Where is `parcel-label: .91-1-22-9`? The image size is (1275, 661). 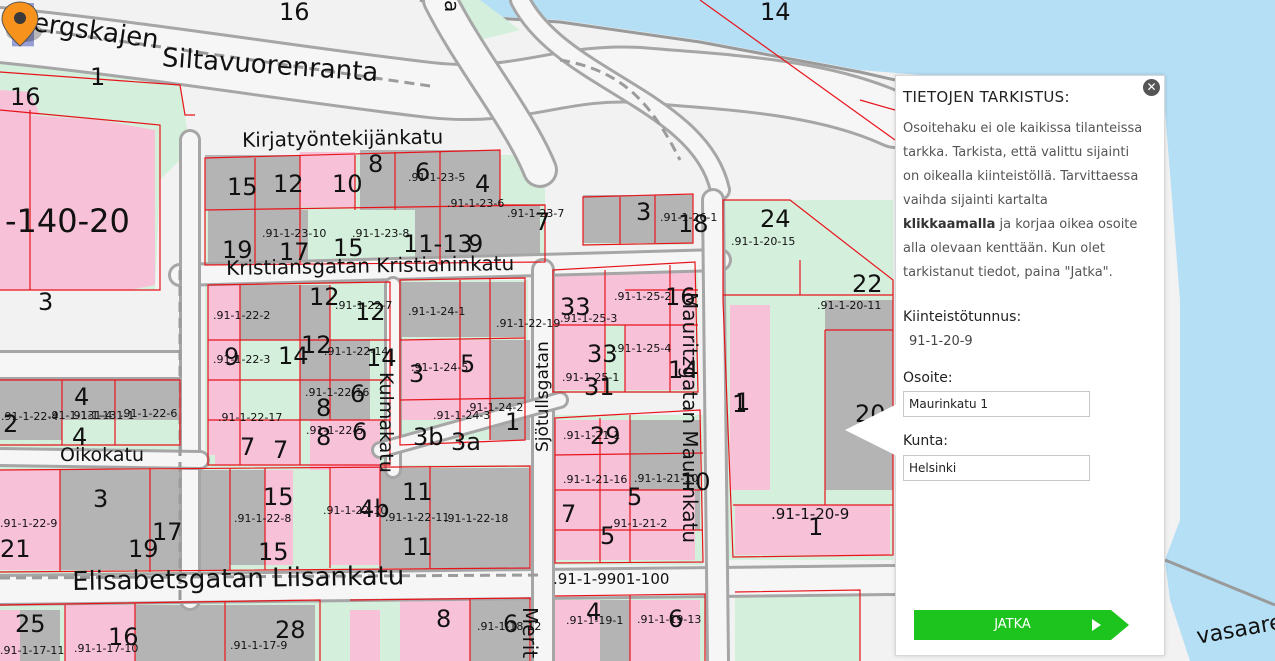
parcel-label: .91-1-22-9 is located at coordinates (29, 523).